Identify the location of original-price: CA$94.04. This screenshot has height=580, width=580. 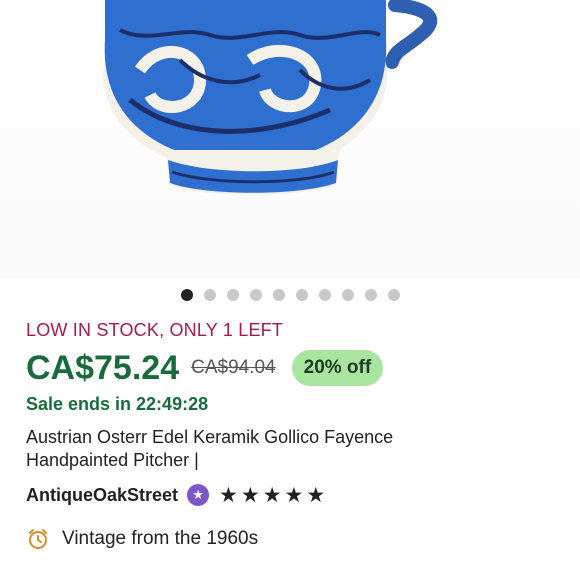
(233, 367).